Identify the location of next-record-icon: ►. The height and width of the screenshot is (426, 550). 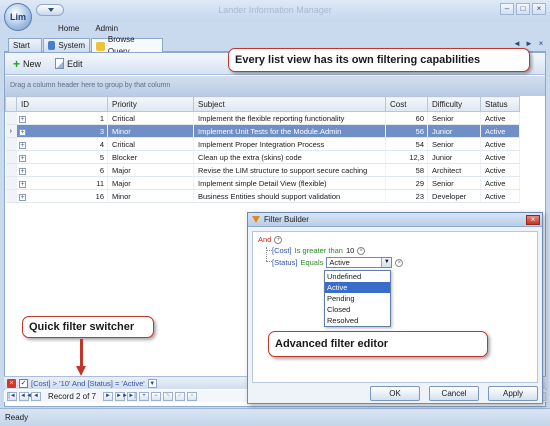
(108, 396).